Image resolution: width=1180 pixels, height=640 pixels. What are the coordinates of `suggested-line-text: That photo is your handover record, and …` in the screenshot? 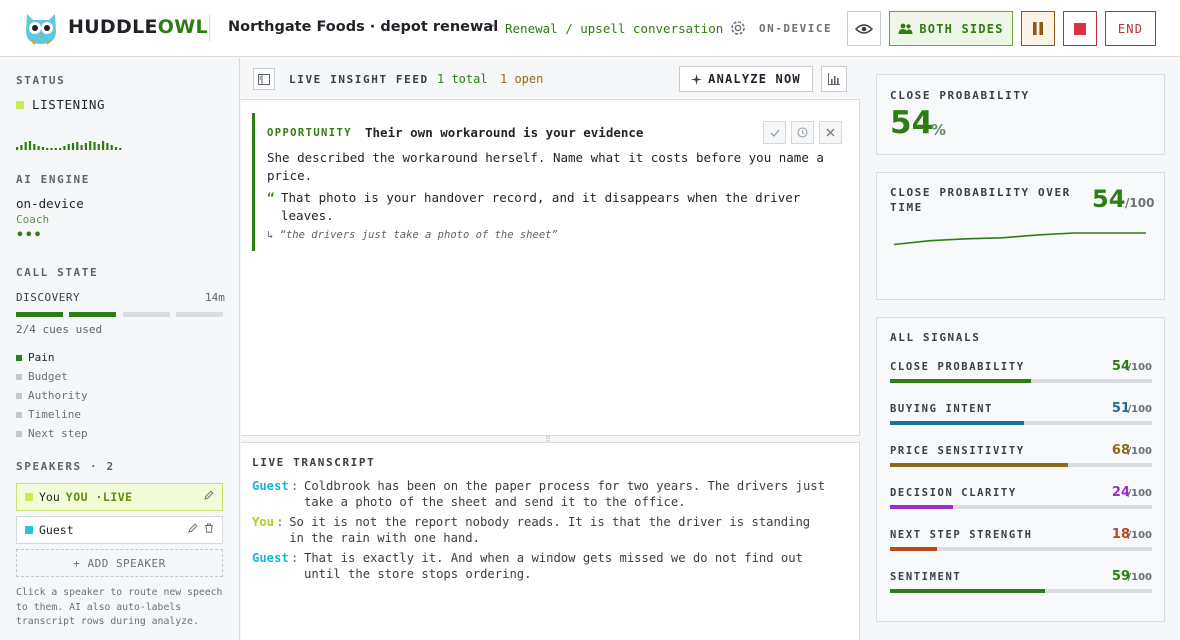 It's located at (541, 206).